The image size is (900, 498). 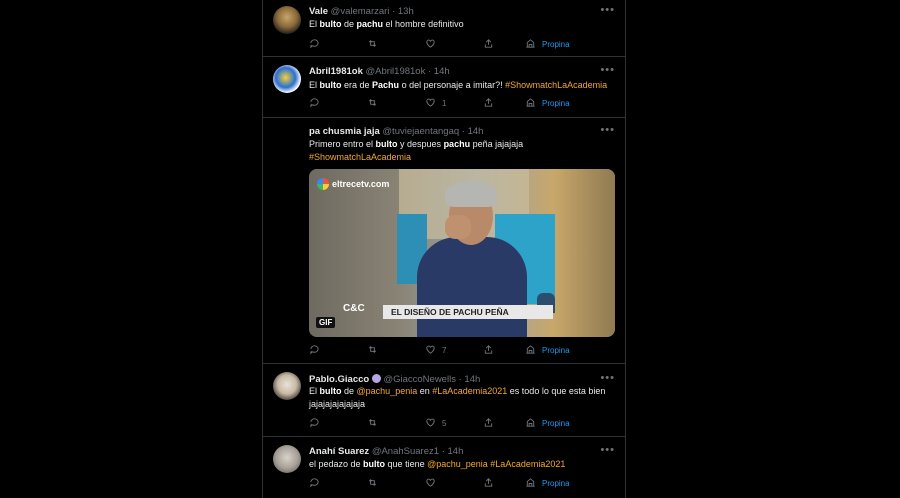 I want to click on user-handle: @AnahSuarez1, so click(x=405, y=451).